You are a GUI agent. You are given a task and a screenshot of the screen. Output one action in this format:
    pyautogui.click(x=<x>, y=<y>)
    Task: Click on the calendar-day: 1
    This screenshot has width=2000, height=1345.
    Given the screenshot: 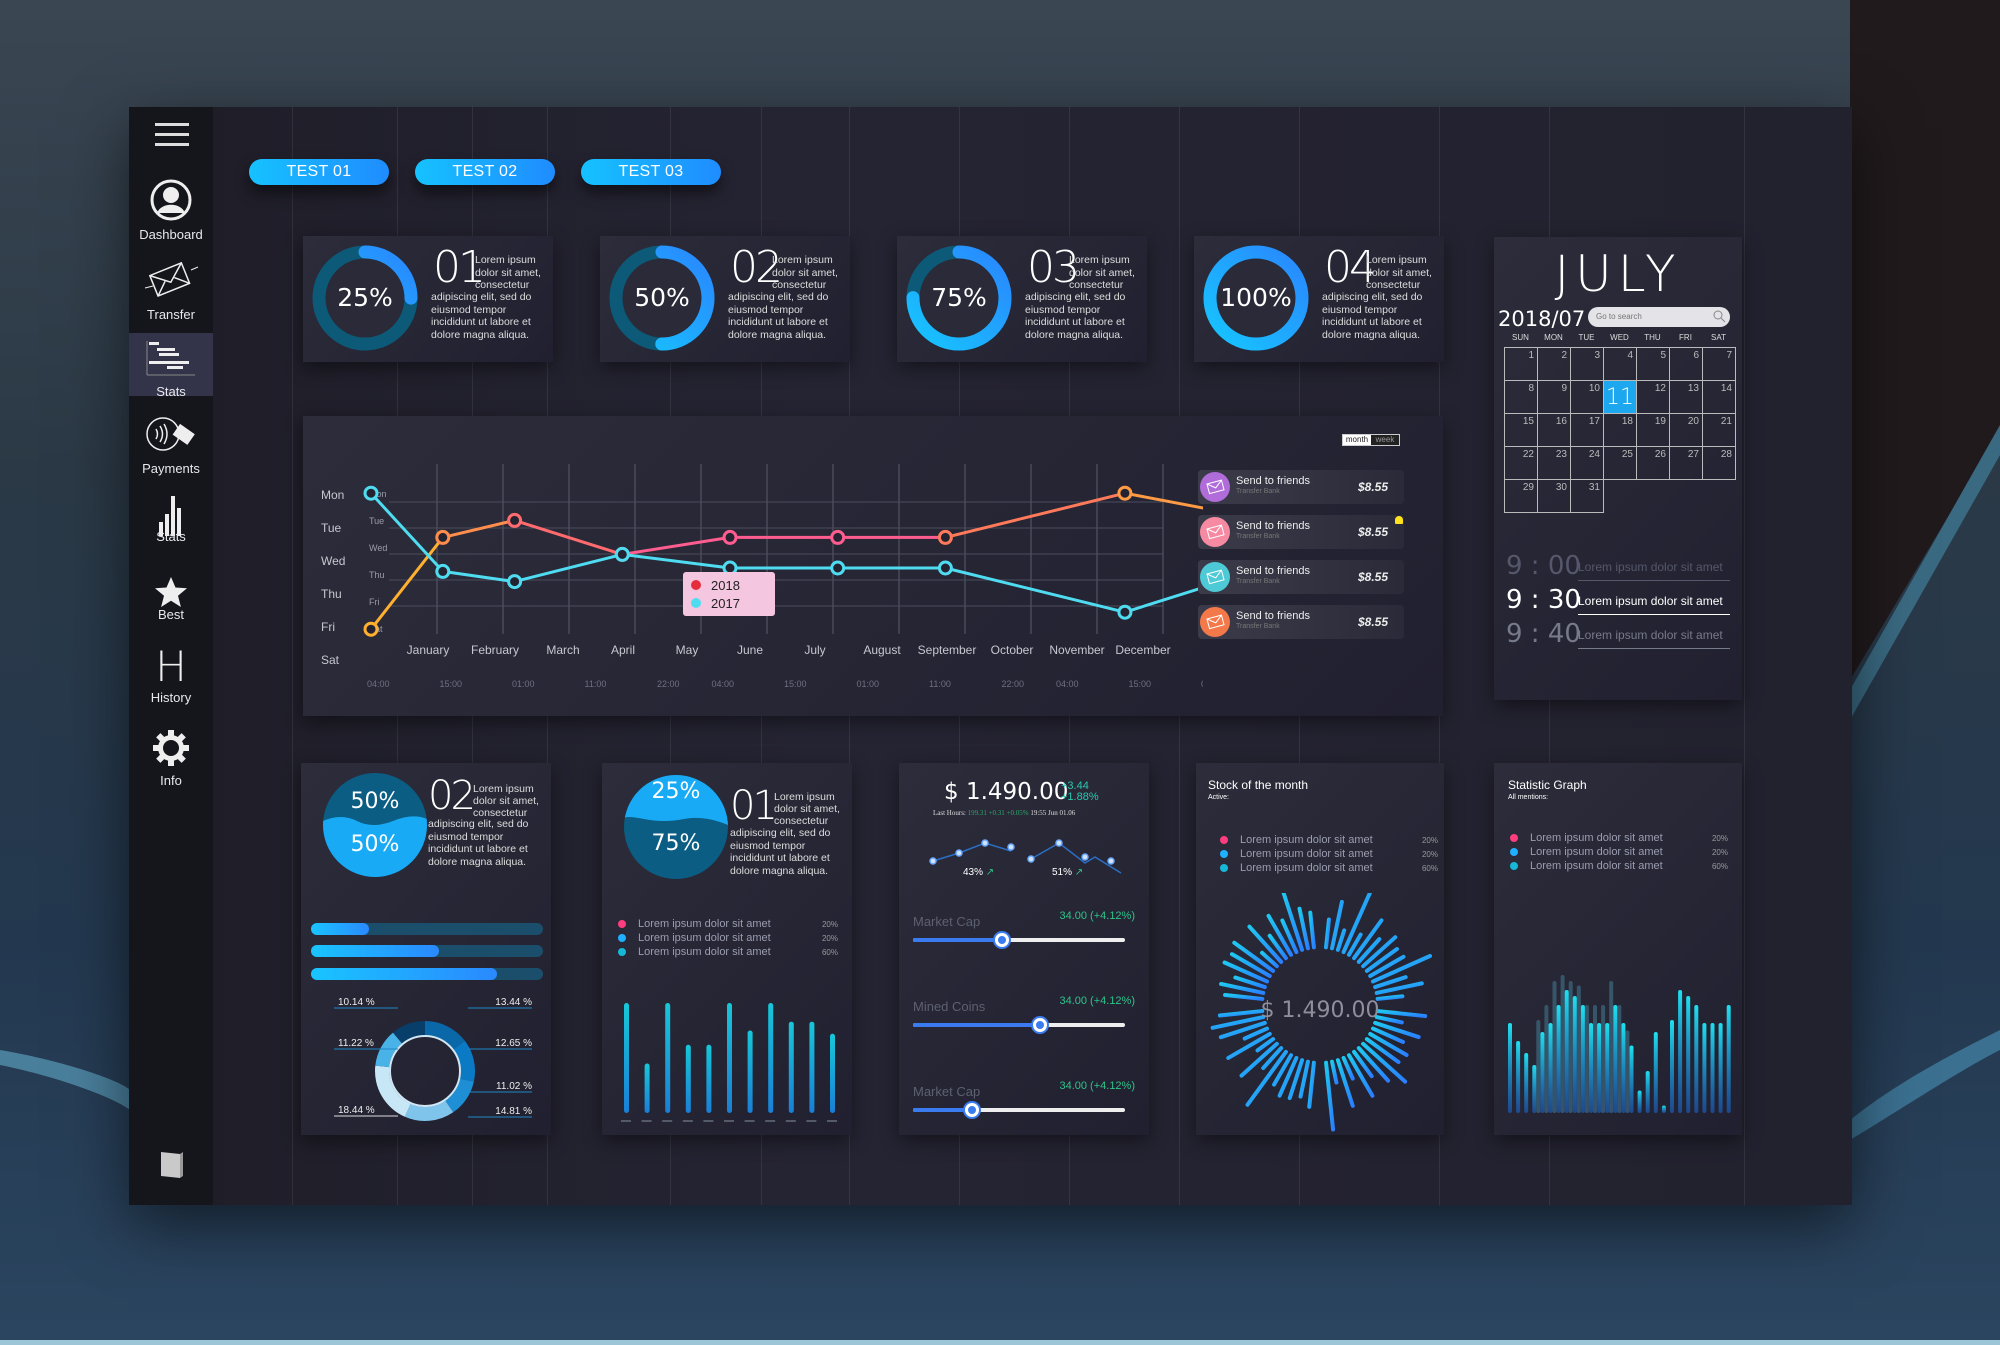 What is the action you would take?
    pyautogui.click(x=1521, y=364)
    